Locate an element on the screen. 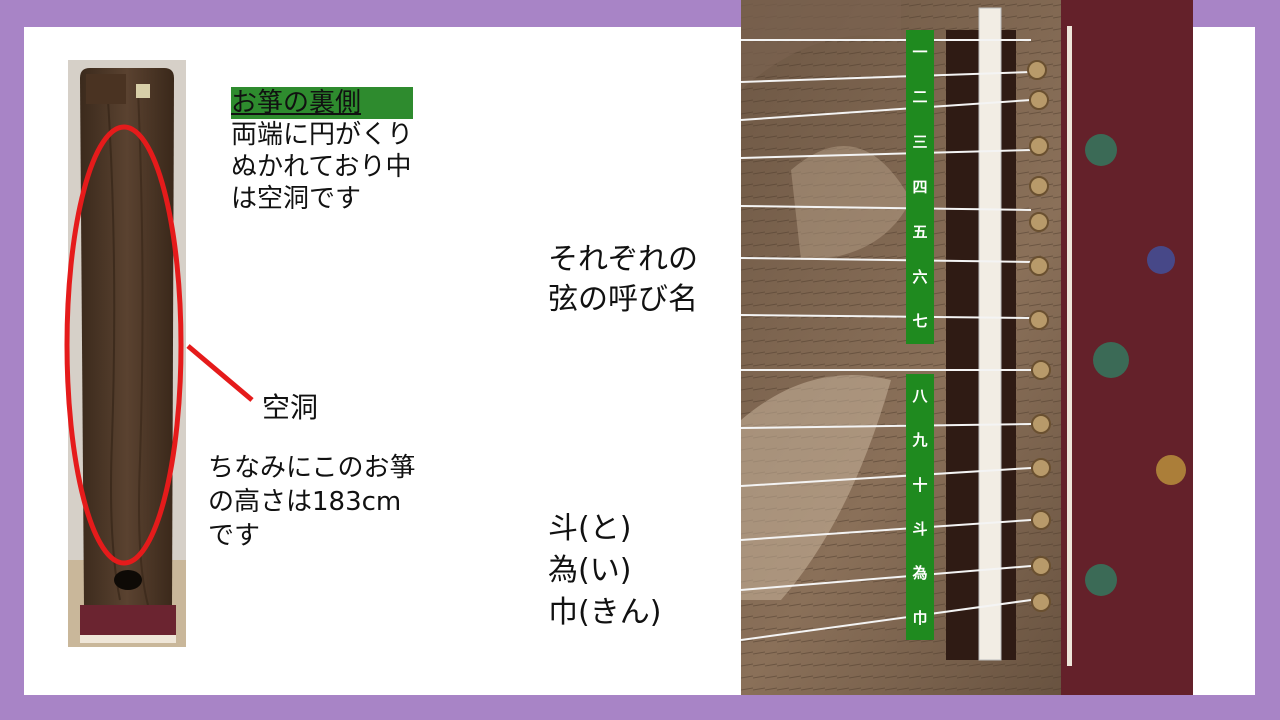 This screenshot has height=720, width=1280. string-label: 三 is located at coordinates (920, 142).